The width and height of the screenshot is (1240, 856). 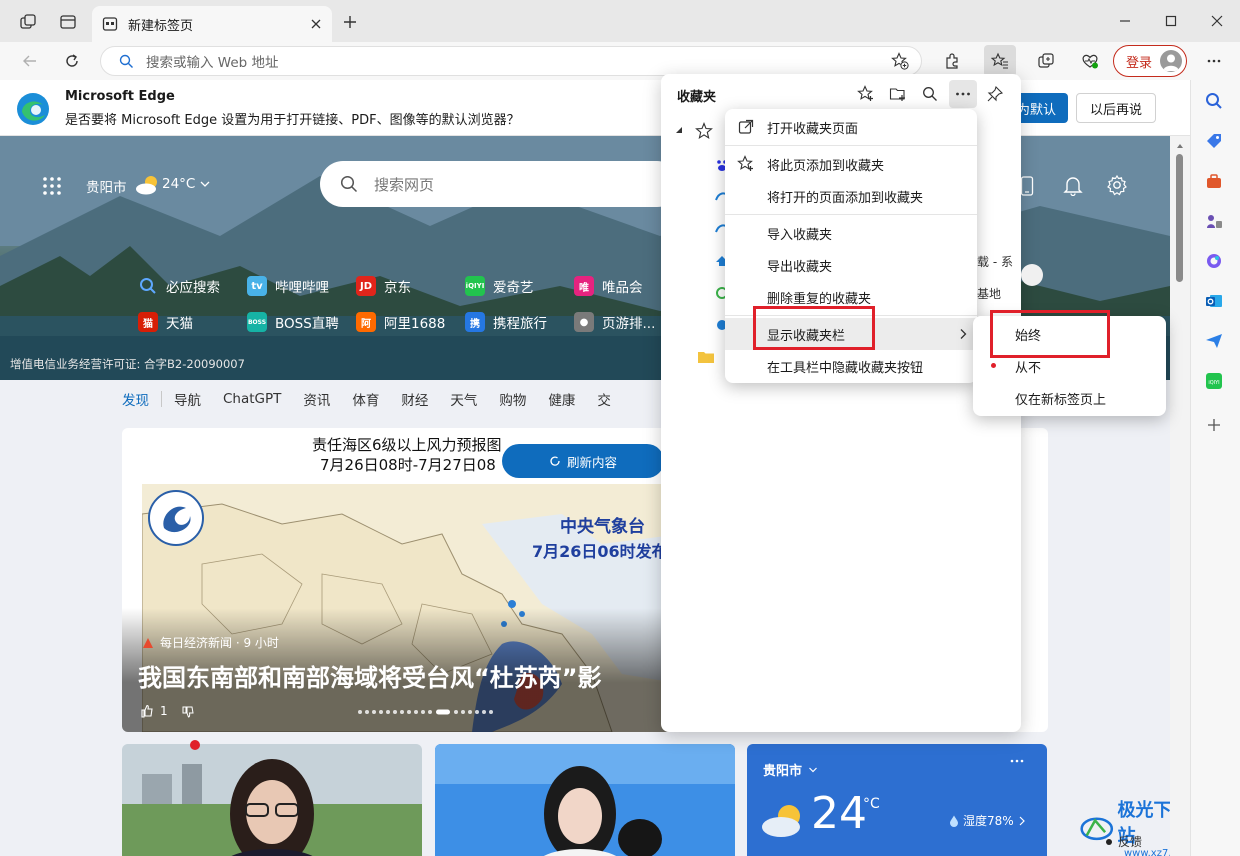 What do you see at coordinates (179, 286) in the screenshot?
I see `quick-link-bing: 必应搜索` at bounding box center [179, 286].